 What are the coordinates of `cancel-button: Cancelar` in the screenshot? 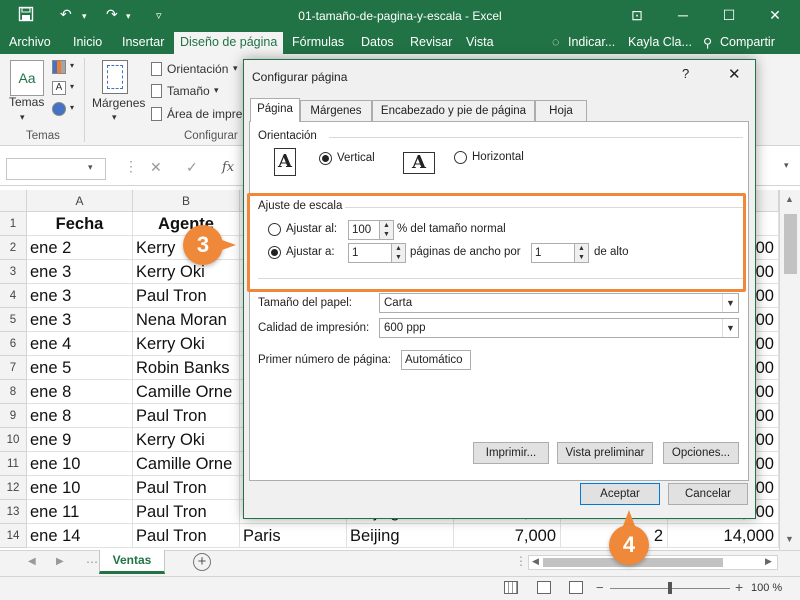 It's located at (708, 494).